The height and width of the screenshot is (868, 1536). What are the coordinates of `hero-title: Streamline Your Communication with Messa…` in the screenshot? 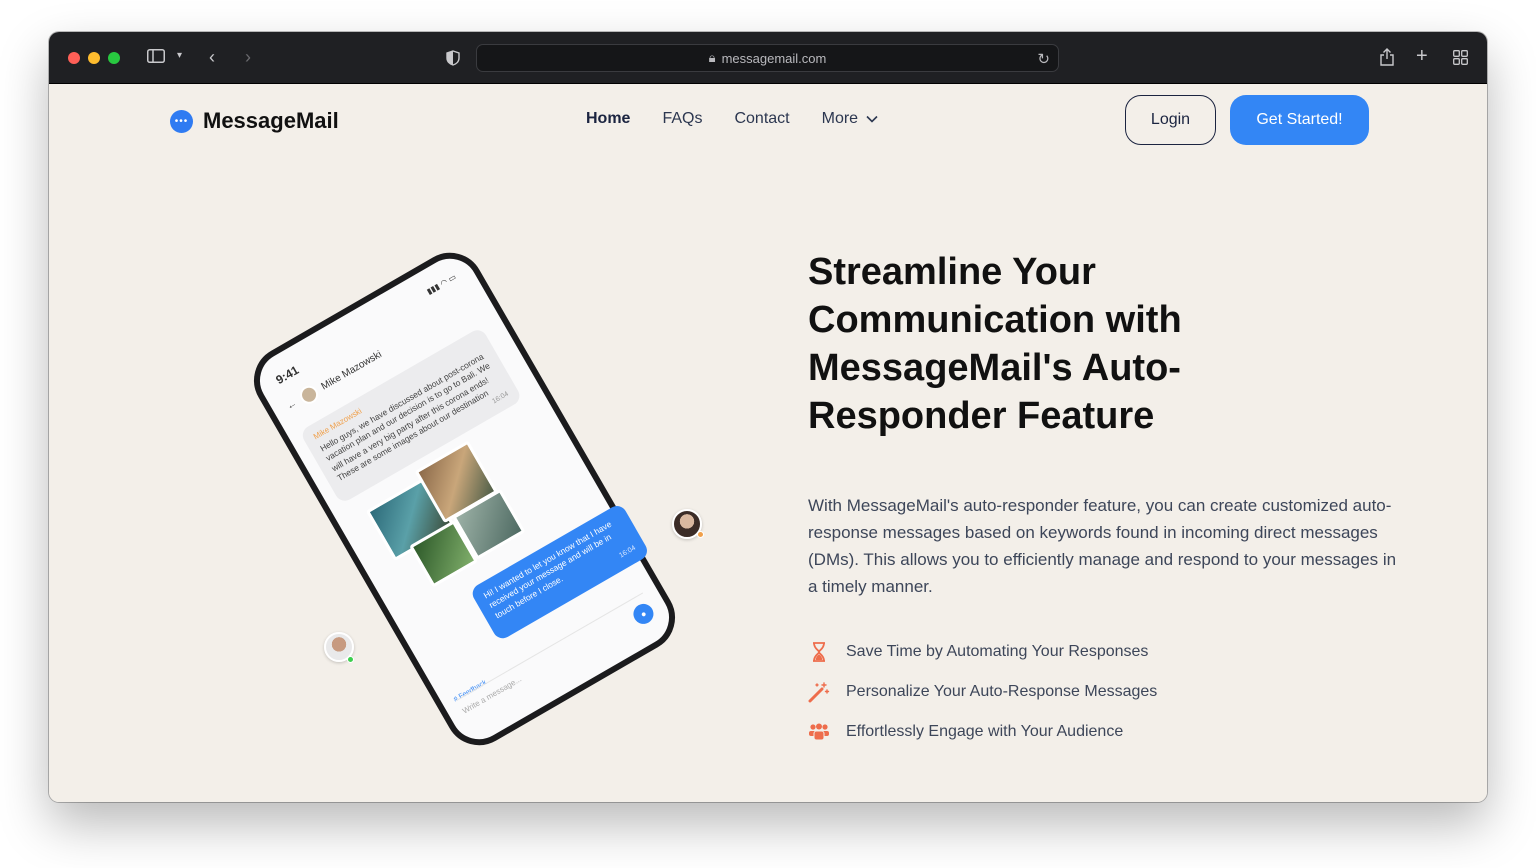 It's located at (995, 344).